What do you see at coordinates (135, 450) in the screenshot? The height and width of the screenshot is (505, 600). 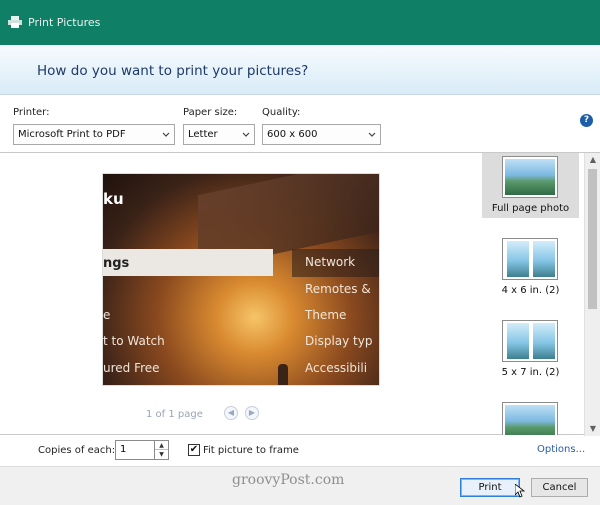 I see `copies-input: 1` at bounding box center [135, 450].